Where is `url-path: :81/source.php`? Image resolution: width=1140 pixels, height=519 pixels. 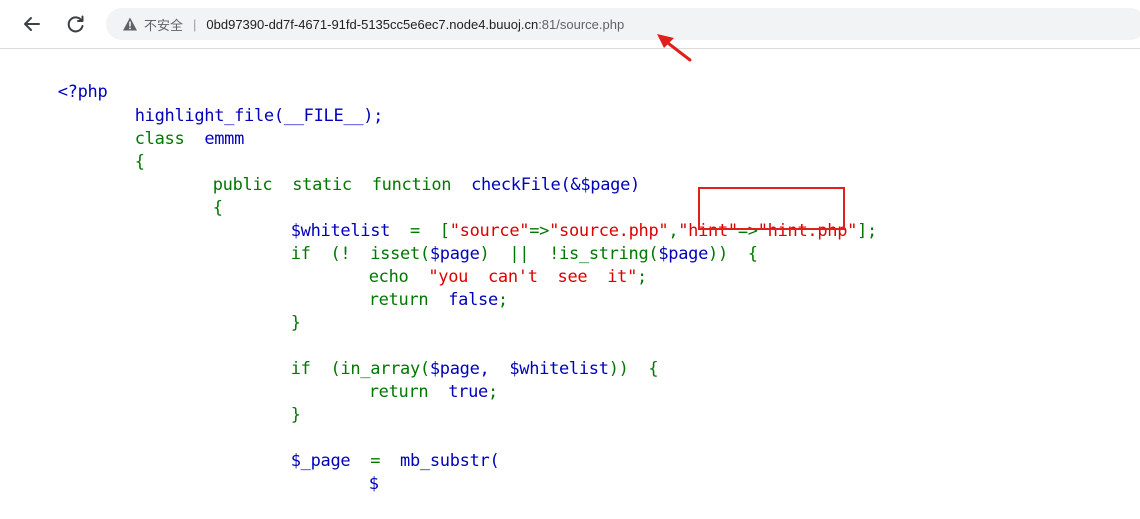
url-path: :81/source.php is located at coordinates (581, 24).